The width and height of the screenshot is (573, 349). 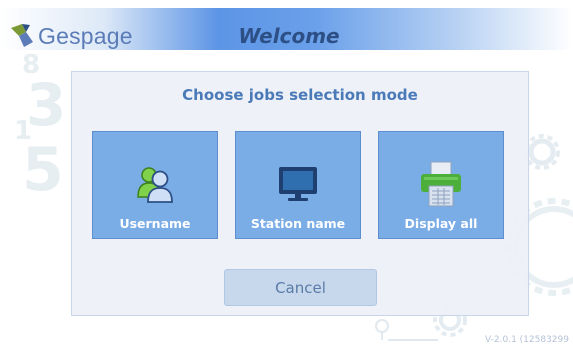 I want to click on station-name-mode-button: Station name, so click(x=298, y=185).